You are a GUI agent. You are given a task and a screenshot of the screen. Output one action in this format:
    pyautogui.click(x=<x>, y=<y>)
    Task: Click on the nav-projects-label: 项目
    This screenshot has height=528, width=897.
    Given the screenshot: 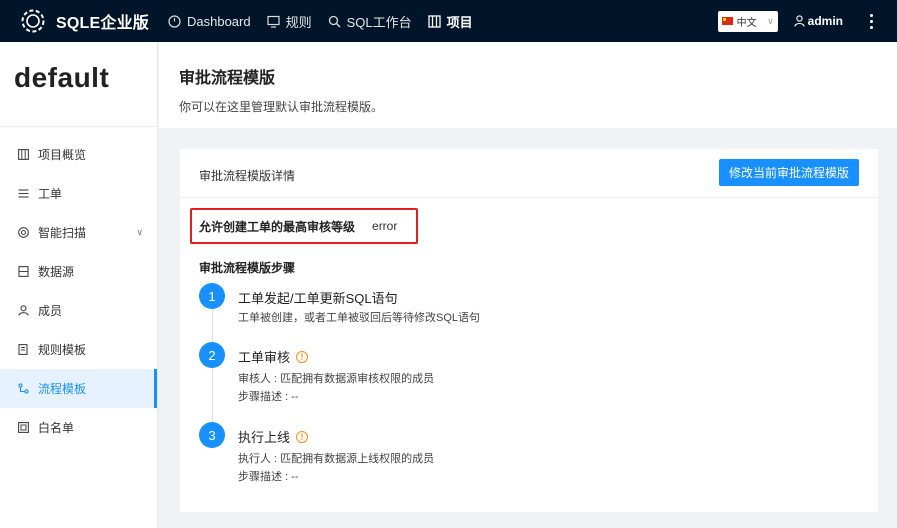 What is the action you would take?
    pyautogui.click(x=459, y=22)
    